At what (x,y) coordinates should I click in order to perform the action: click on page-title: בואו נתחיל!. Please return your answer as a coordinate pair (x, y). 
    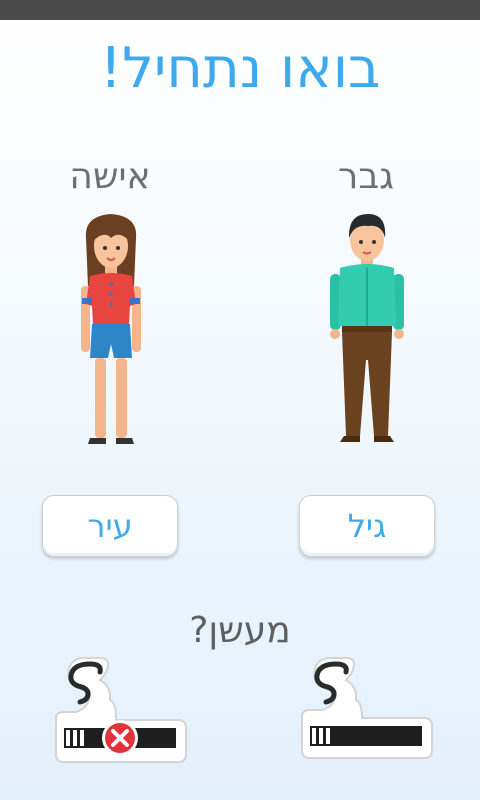
    Looking at the image, I should click on (240, 68).